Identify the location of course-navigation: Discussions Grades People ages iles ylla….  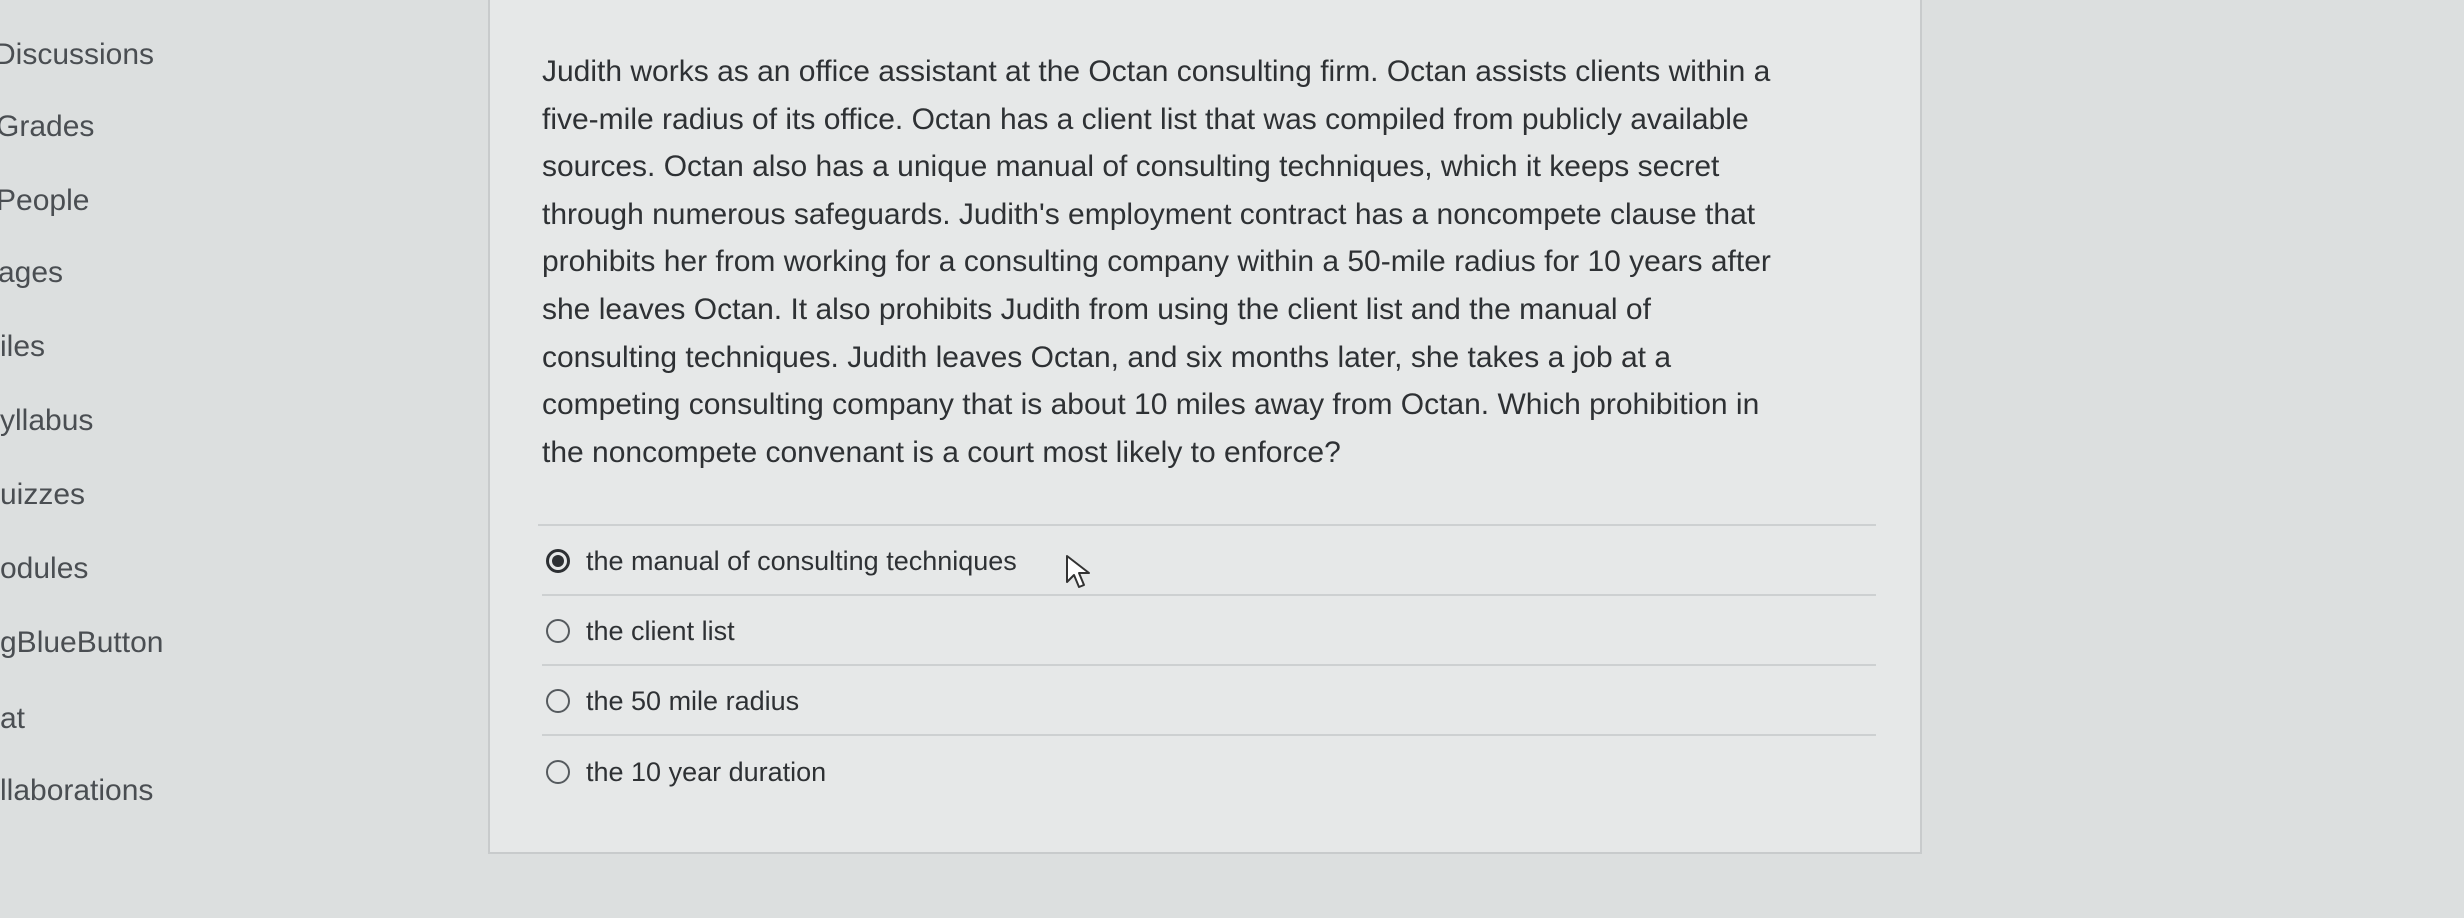
(180, 459).